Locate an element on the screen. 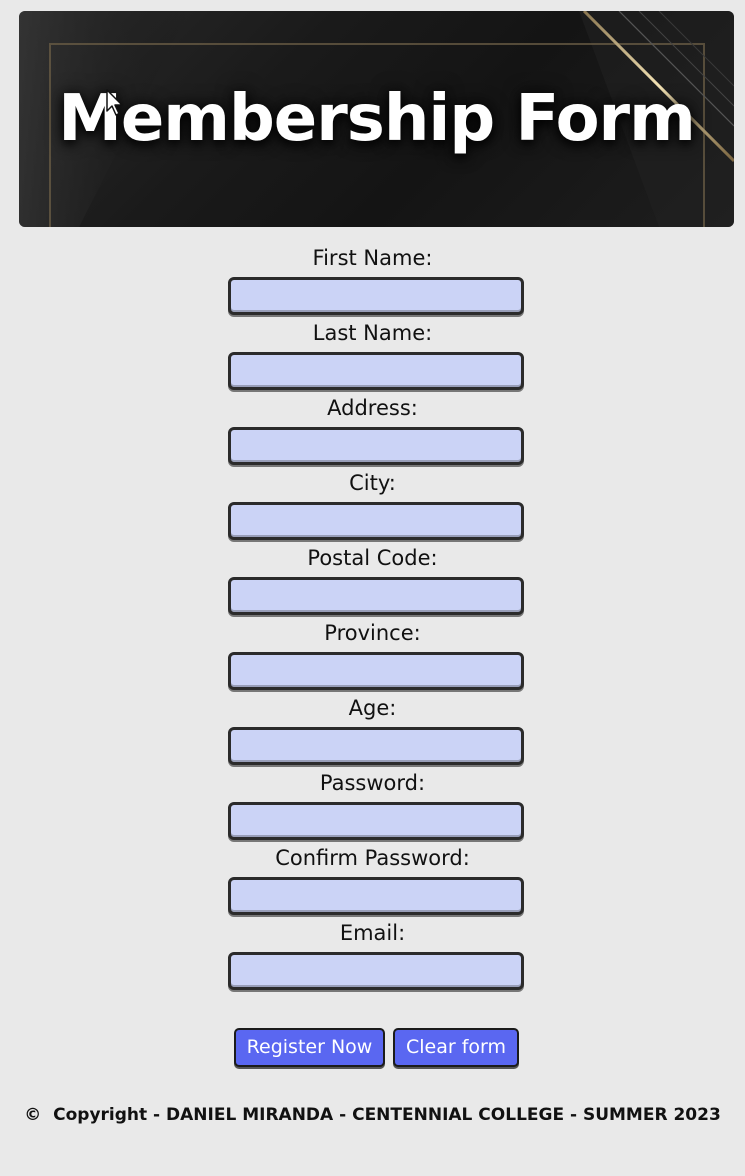 This screenshot has height=1176, width=745. email-label: Email: is located at coordinates (372, 933).